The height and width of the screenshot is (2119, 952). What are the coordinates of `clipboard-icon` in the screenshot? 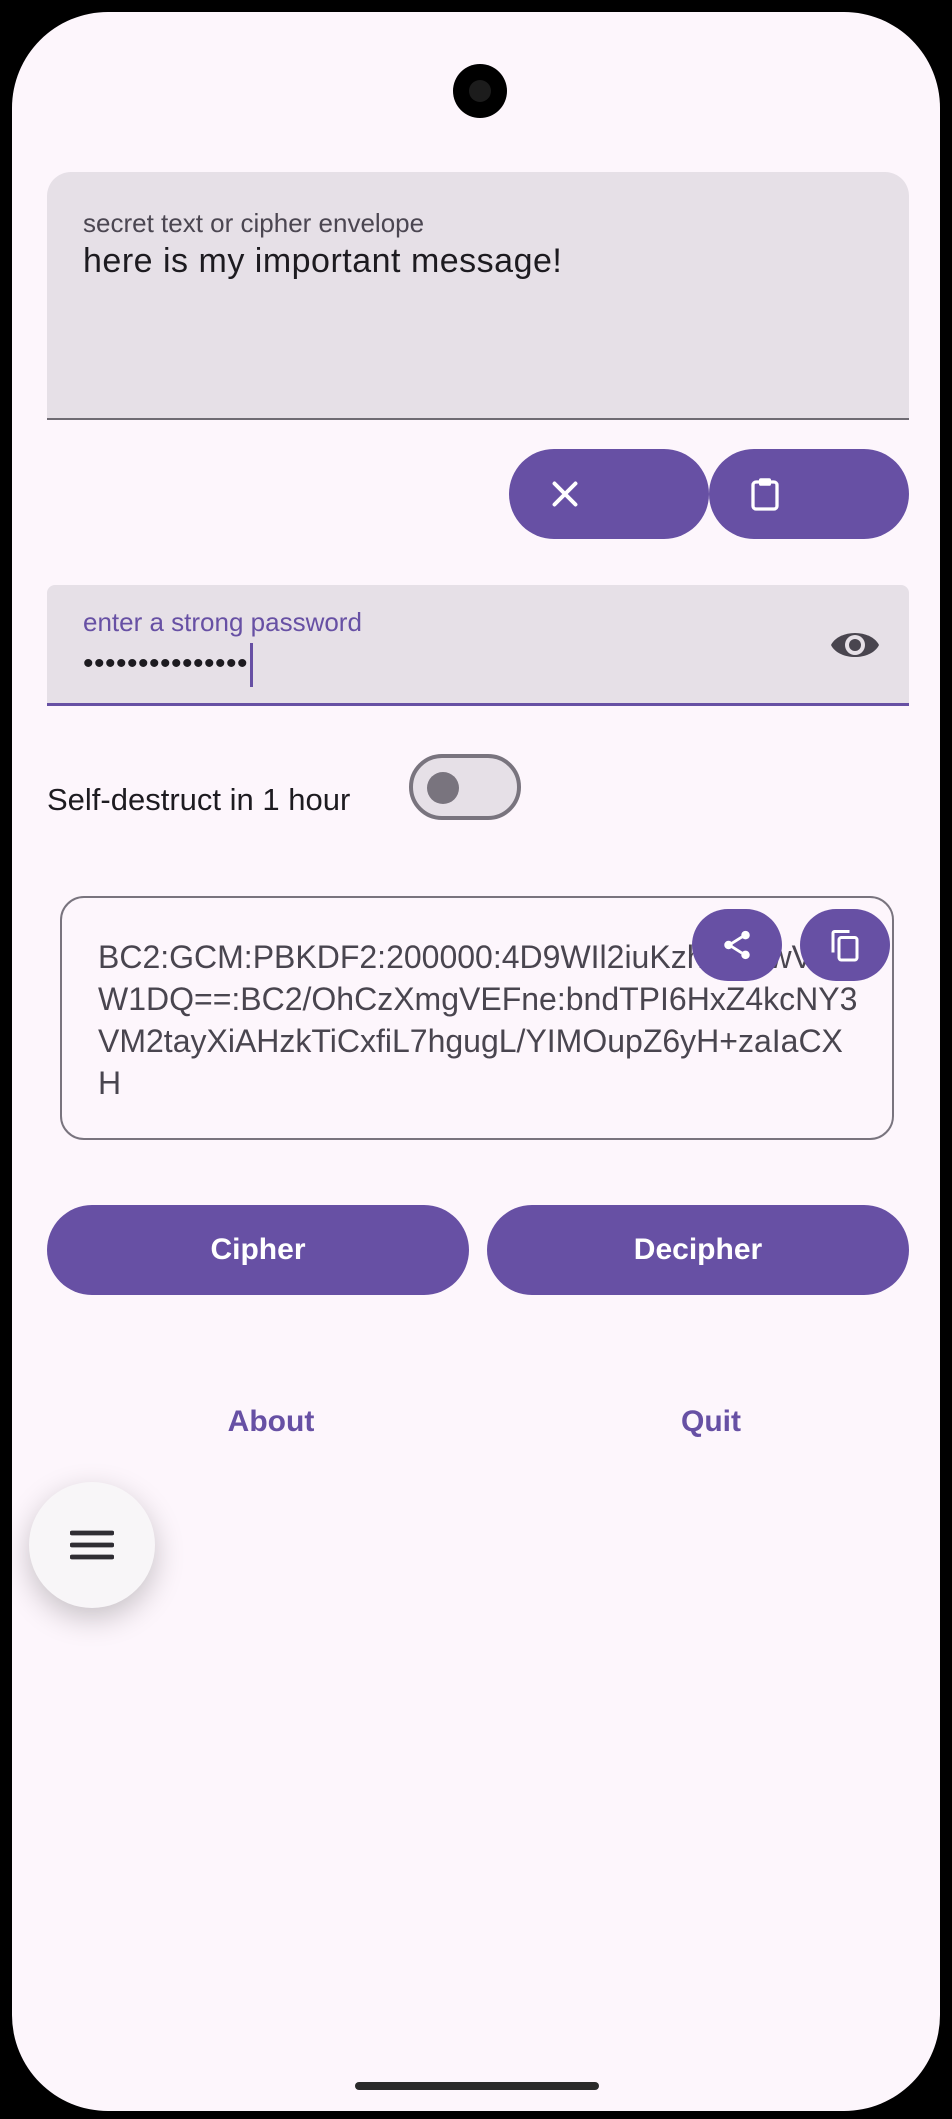 It's located at (765, 494).